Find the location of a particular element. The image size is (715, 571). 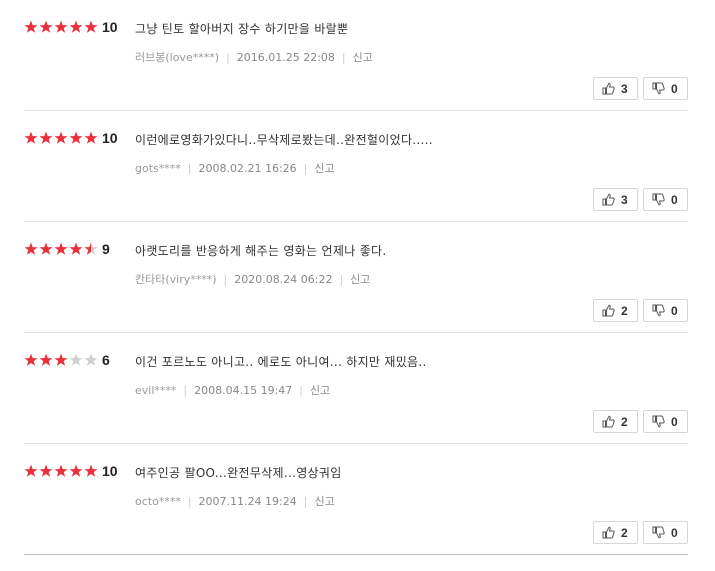

review-author: gots**** is located at coordinates (158, 168).